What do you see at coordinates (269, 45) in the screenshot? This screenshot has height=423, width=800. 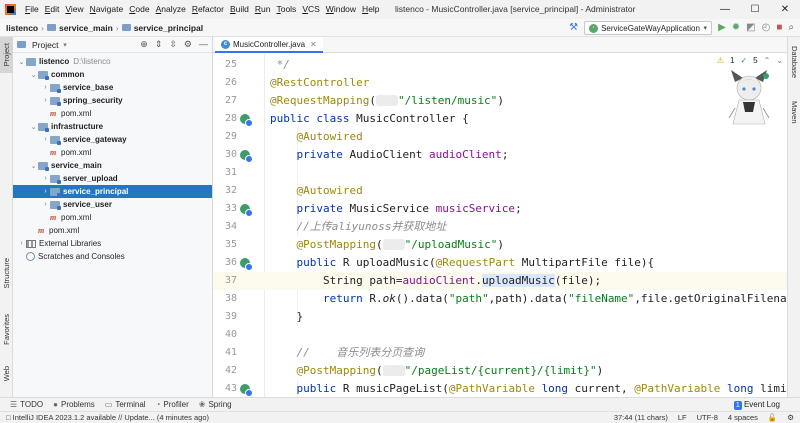 I see `tab-music-controller: c MusicController.java ✕` at bounding box center [269, 45].